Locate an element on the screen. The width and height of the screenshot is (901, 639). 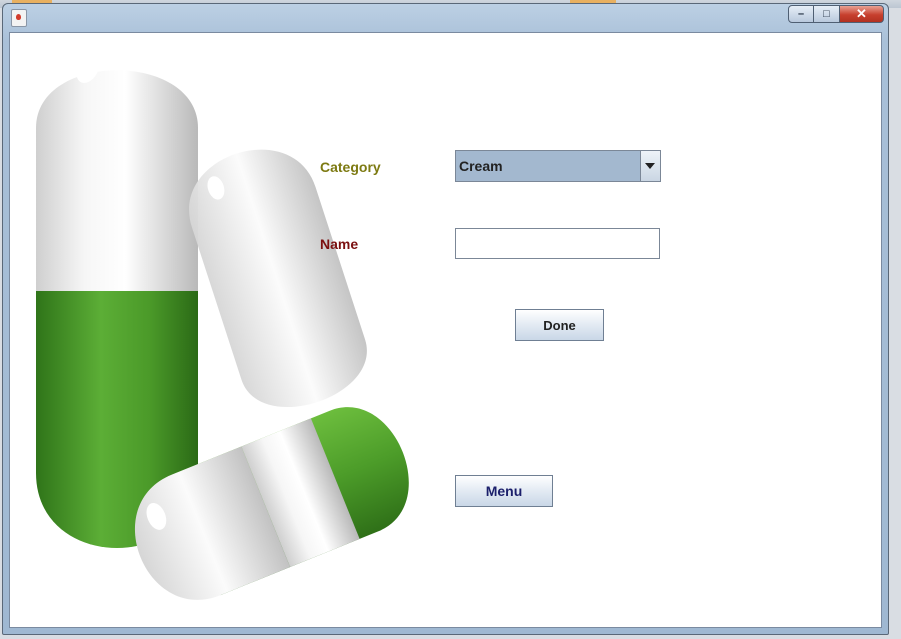
name-field is located at coordinates (557, 243).